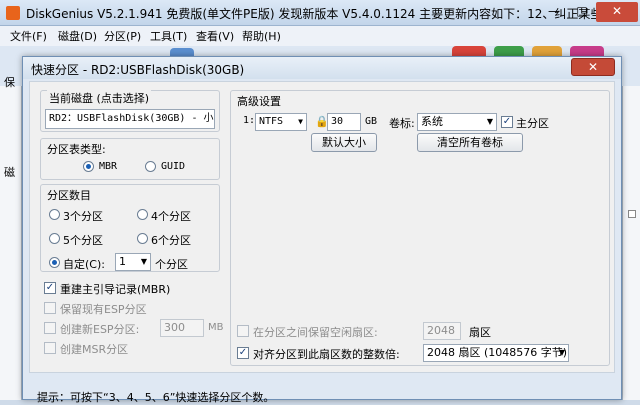 The height and width of the screenshot is (405, 640). I want to click on filesystem-value: NTFS, so click(271, 121).